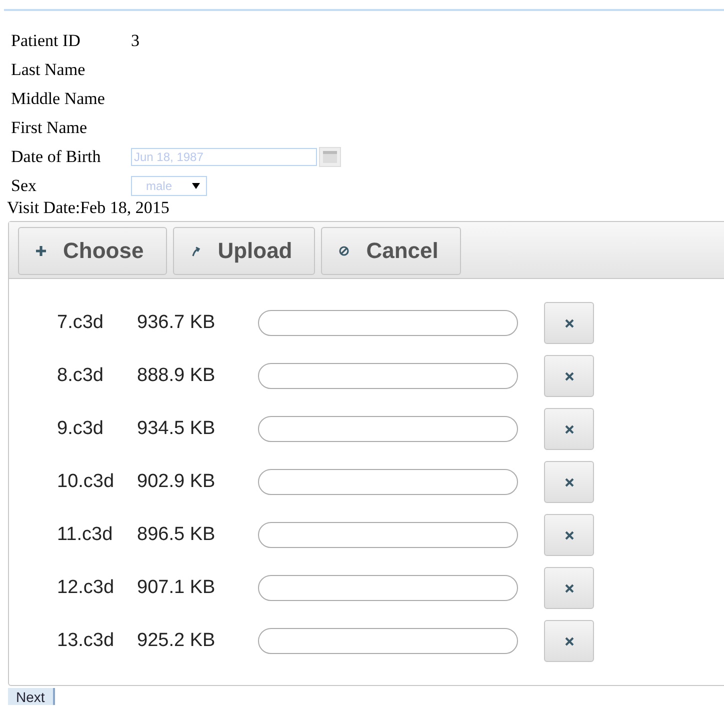 This screenshot has height=706, width=724. Describe the element at coordinates (80, 323) in the screenshot. I see `file-name: 7.c3d` at that location.